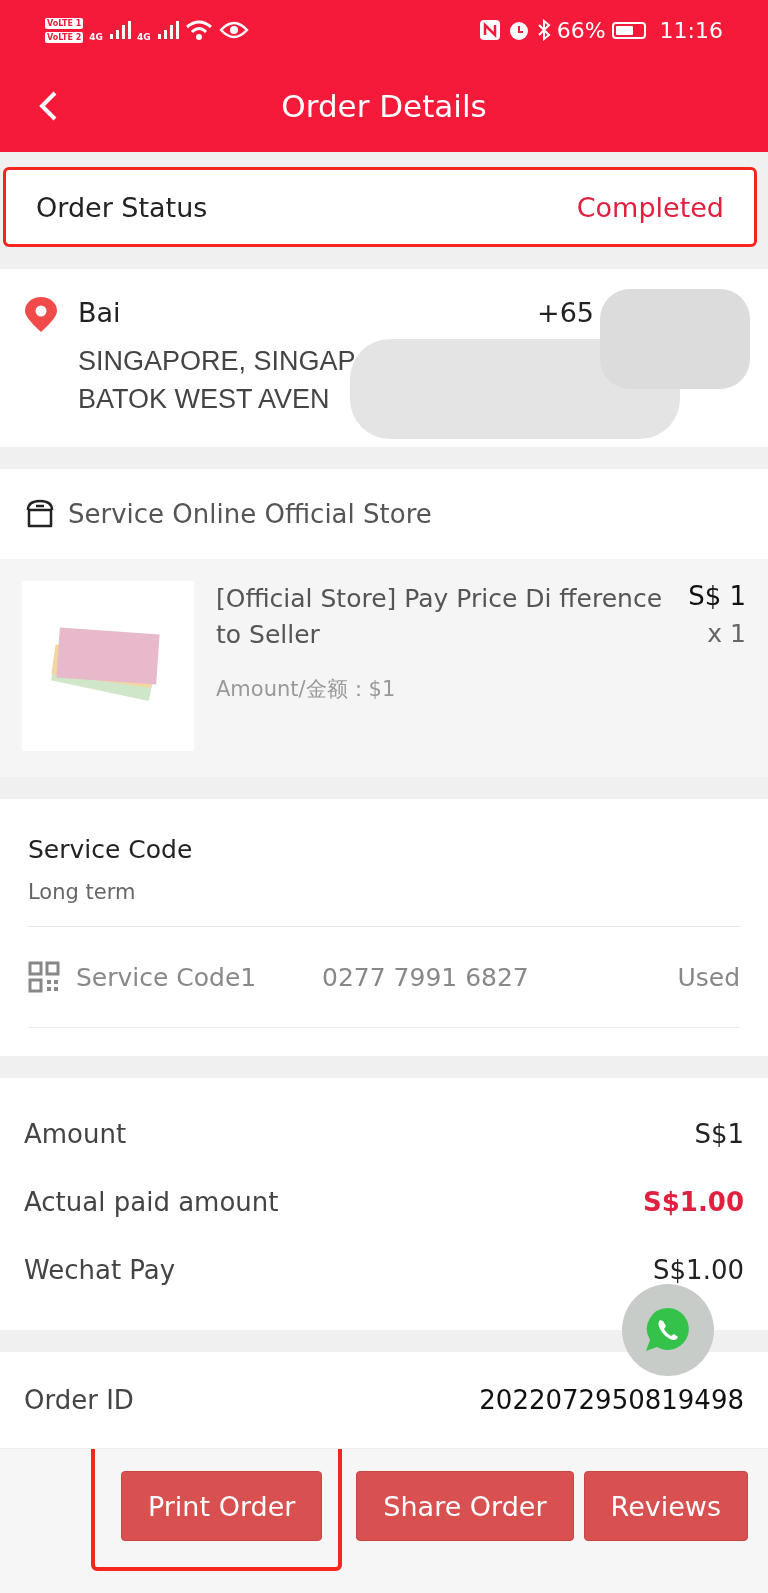 This screenshot has height=1593, width=768. I want to click on action-button: Share Order, so click(465, 1506).